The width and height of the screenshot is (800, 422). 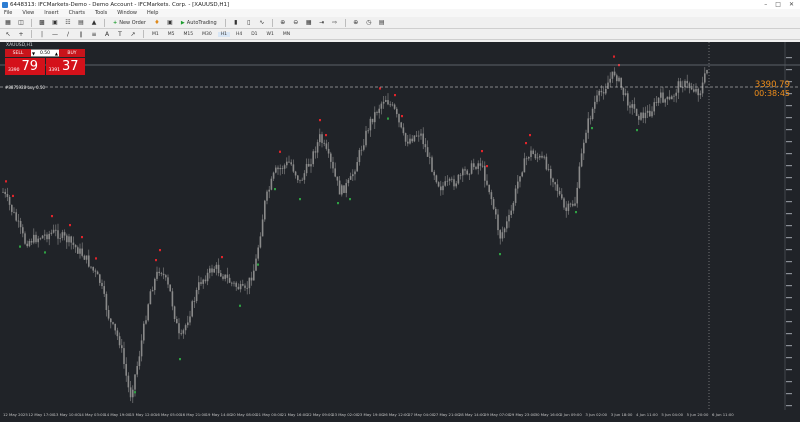 What do you see at coordinates (68, 34) in the screenshot?
I see `trendline-icon: ∕` at bounding box center [68, 34].